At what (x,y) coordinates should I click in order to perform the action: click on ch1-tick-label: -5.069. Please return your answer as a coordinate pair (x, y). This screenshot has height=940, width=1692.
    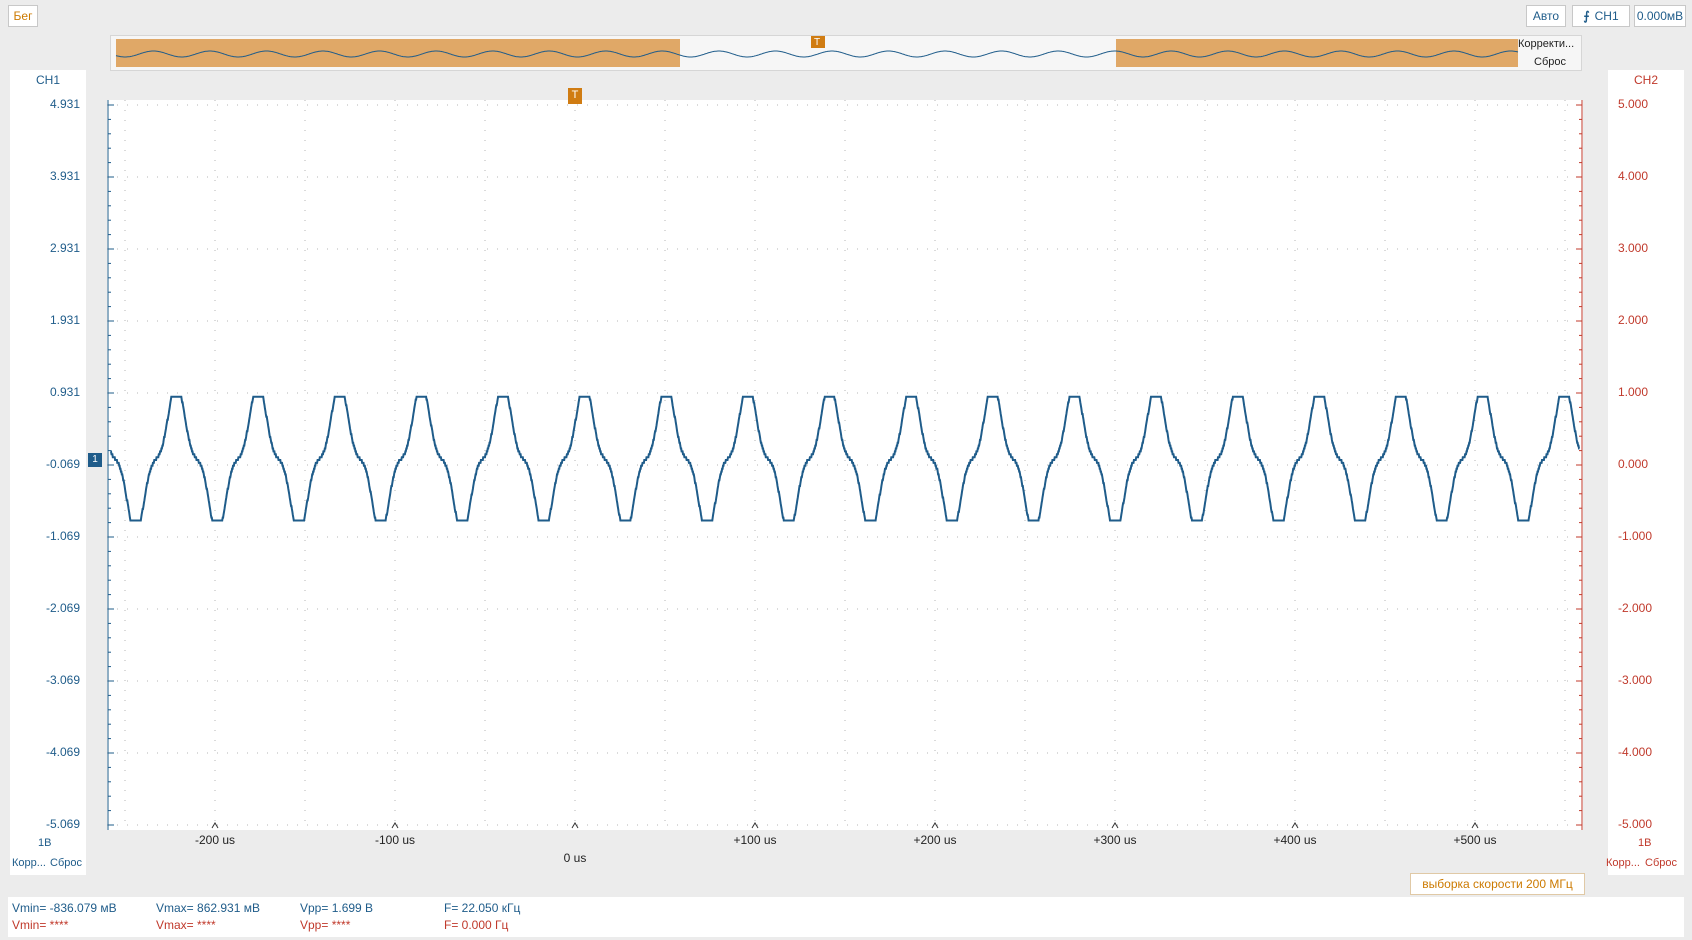
    Looking at the image, I should click on (62, 824).